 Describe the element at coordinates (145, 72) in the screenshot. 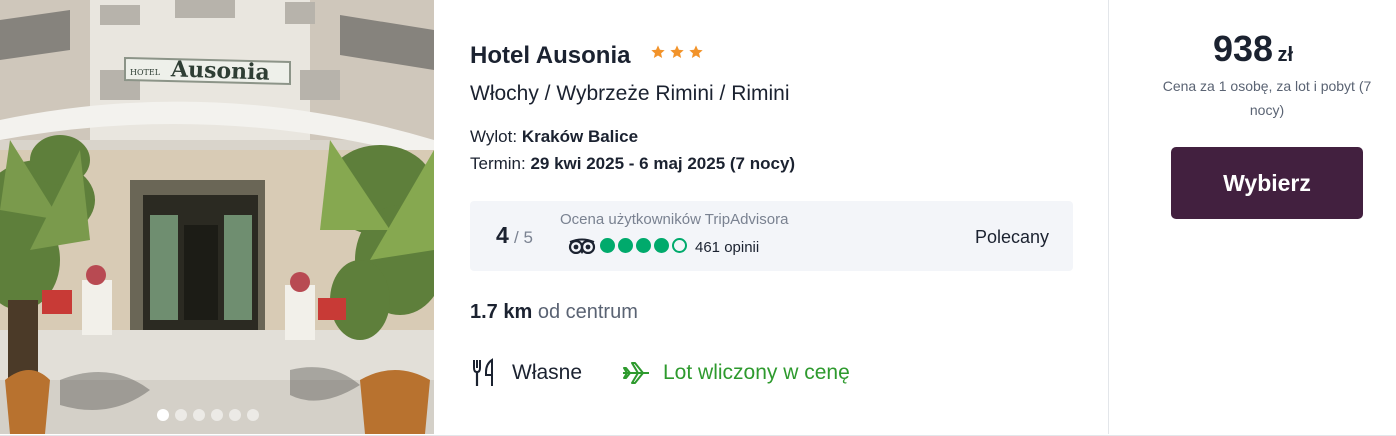

I see `photo-sign-small-text: HOTEL` at that location.